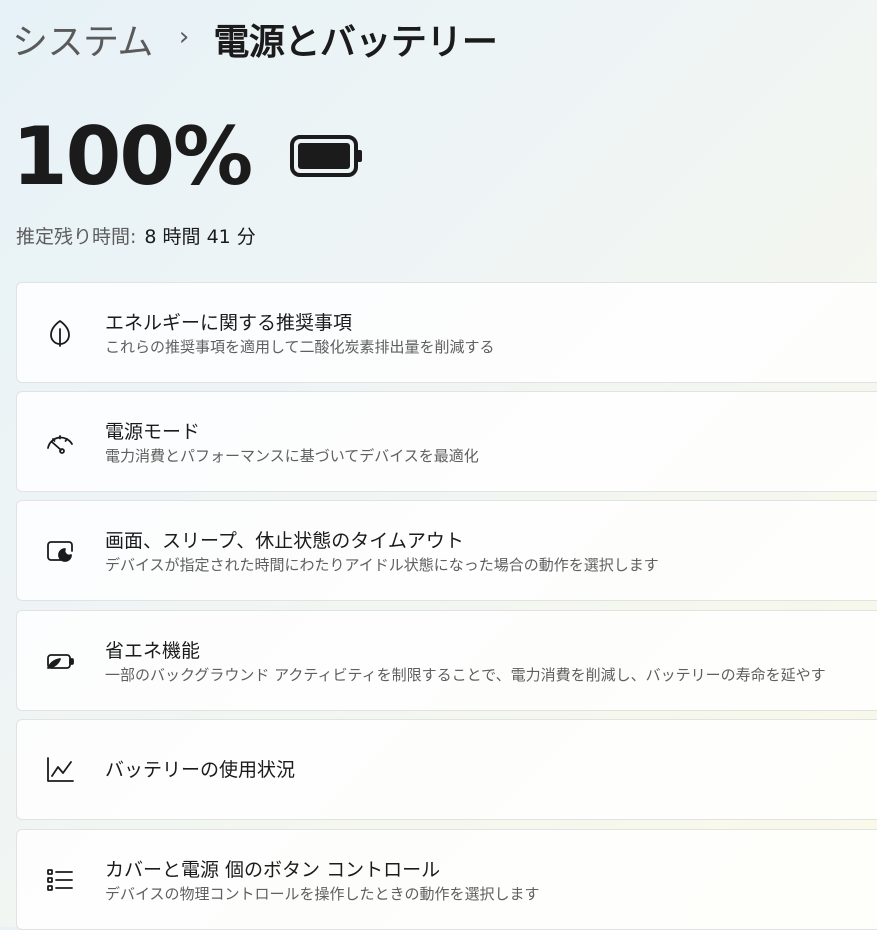 The height and width of the screenshot is (930, 877). Describe the element at coordinates (153, 432) in the screenshot. I see `card-title: 電源モード` at that location.